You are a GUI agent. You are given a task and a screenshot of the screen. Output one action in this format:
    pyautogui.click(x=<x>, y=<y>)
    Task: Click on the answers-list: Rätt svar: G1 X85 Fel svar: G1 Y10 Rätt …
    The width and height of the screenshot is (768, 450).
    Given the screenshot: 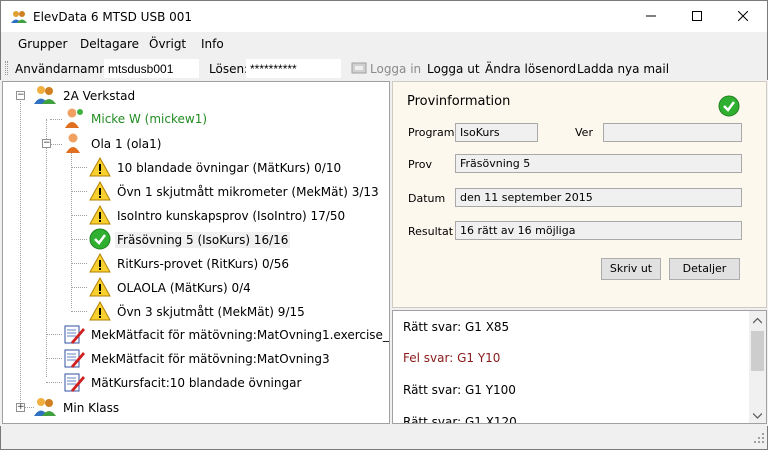 What is the action you would take?
    pyautogui.click(x=579, y=367)
    